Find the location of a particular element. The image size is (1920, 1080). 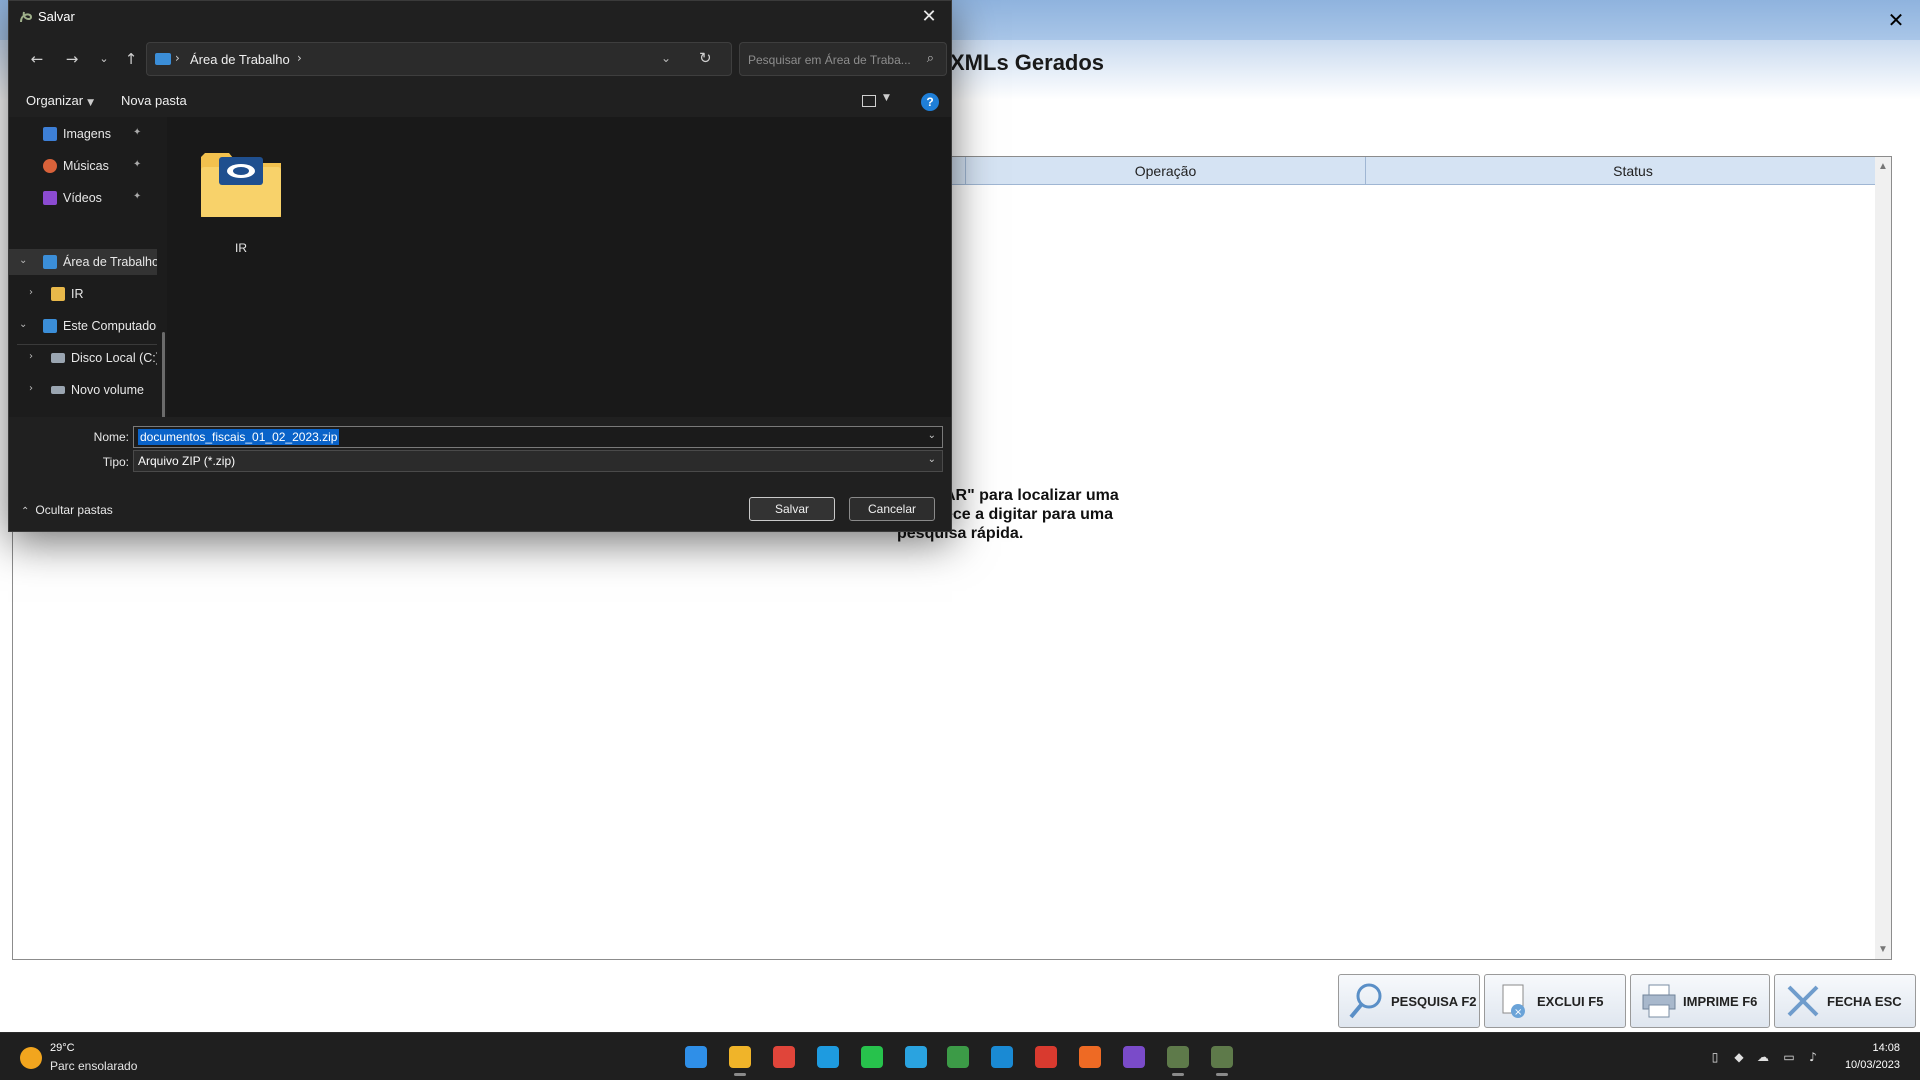

file-explorer-icon is located at coordinates (740, 1058).